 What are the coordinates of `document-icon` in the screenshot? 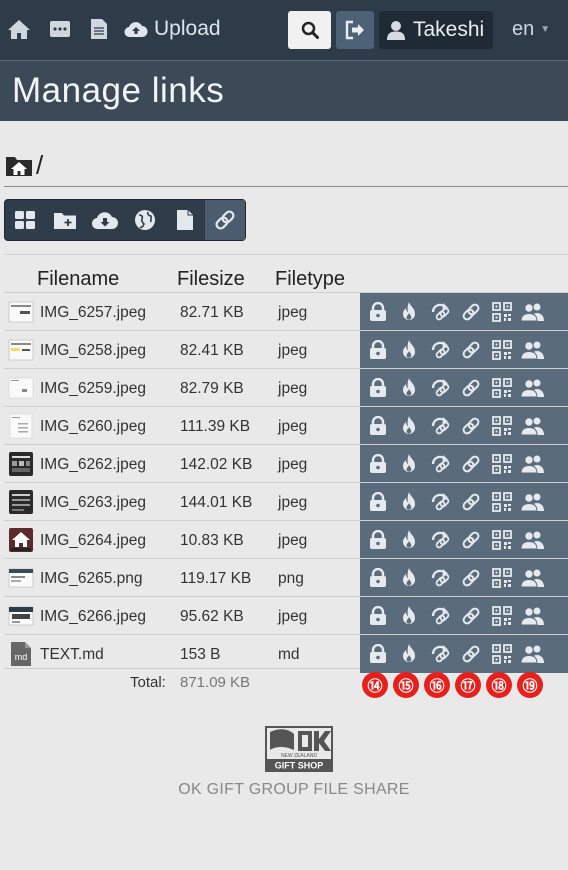 It's located at (99, 29).